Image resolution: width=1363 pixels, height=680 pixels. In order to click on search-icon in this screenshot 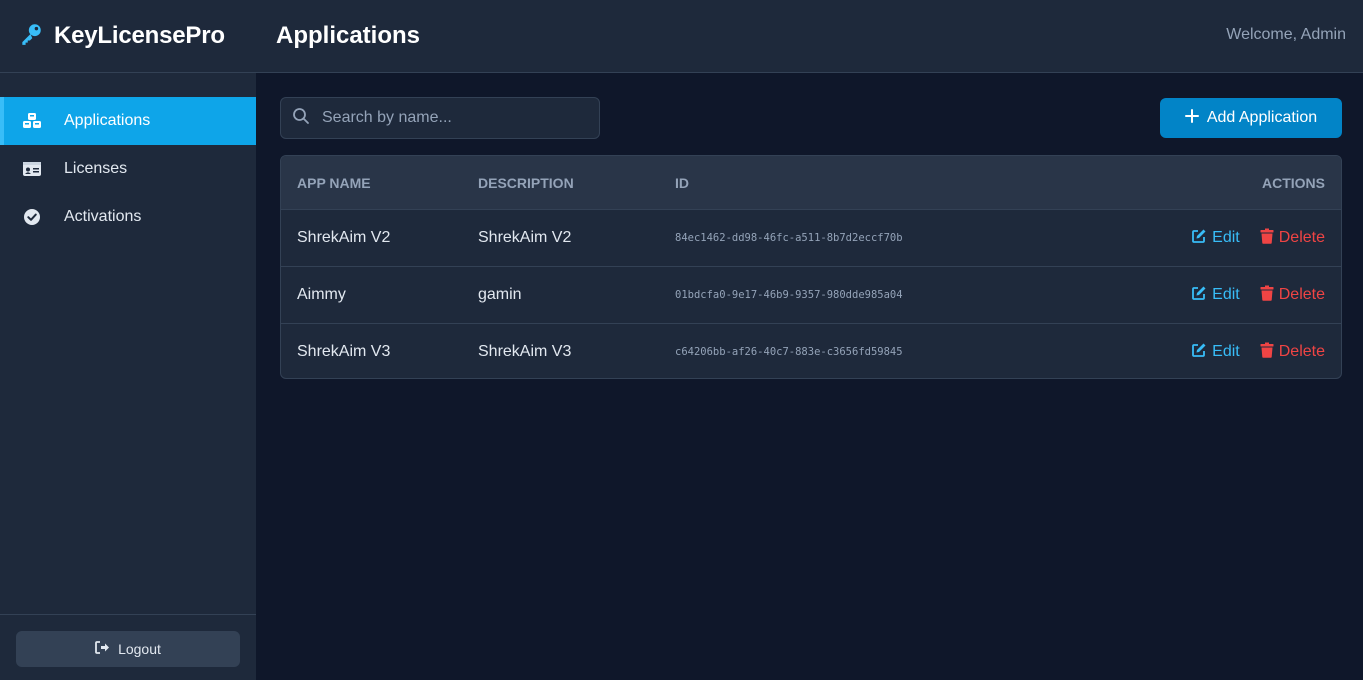, I will do `click(301, 118)`.